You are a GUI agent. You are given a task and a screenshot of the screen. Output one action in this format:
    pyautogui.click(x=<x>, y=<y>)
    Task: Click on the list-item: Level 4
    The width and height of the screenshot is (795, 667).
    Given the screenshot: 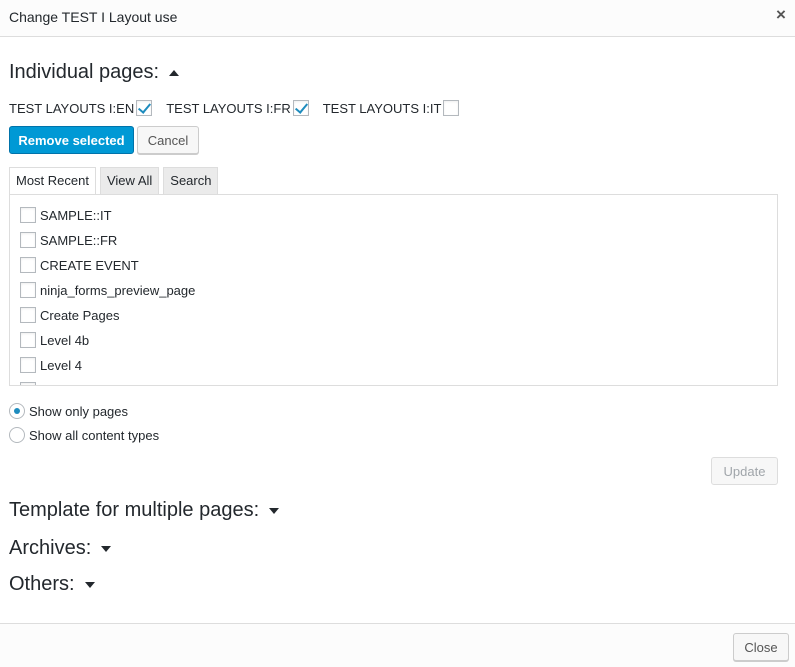 What is the action you would take?
    pyautogui.click(x=51, y=365)
    